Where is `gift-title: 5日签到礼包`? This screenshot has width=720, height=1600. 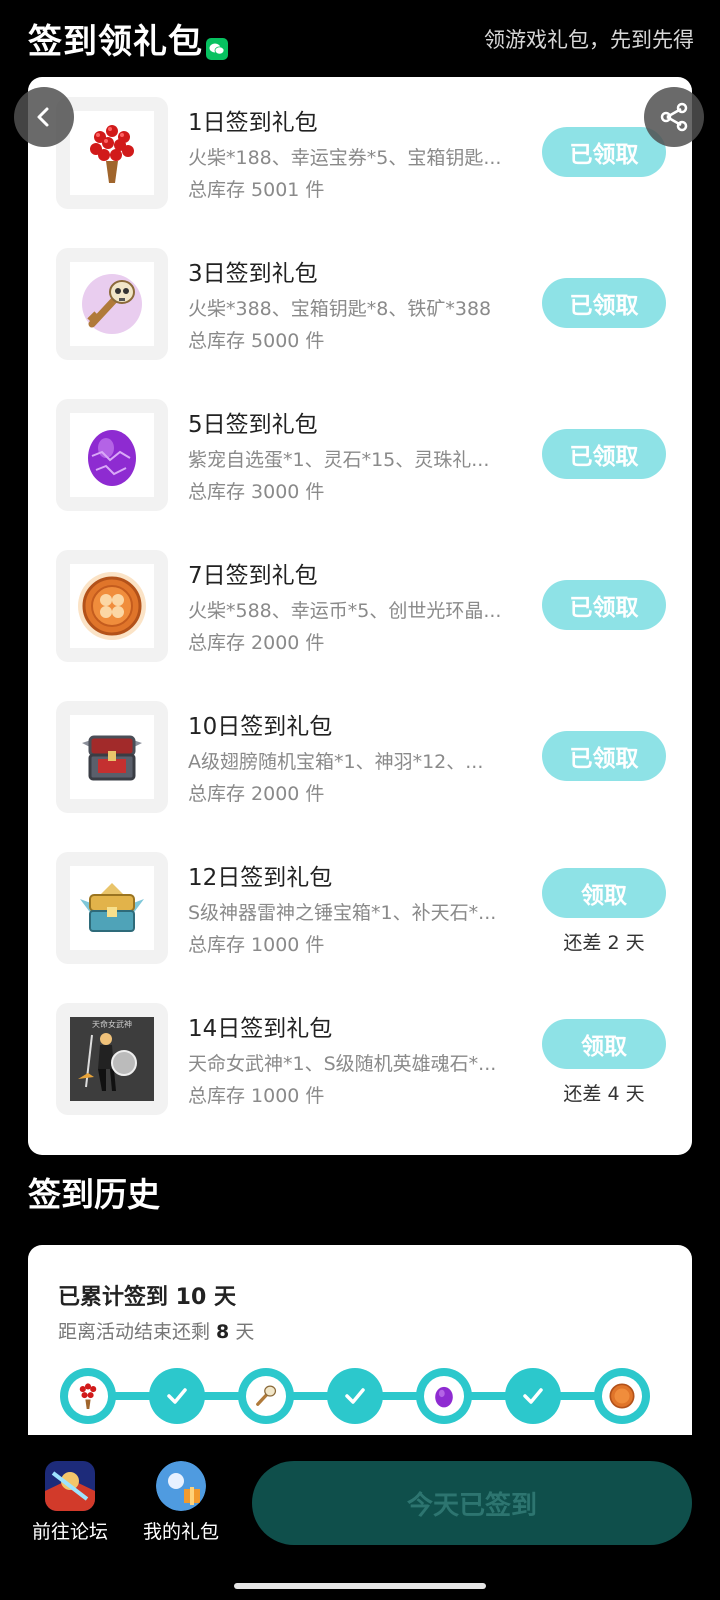
gift-title: 5日签到礼包 is located at coordinates (253, 425).